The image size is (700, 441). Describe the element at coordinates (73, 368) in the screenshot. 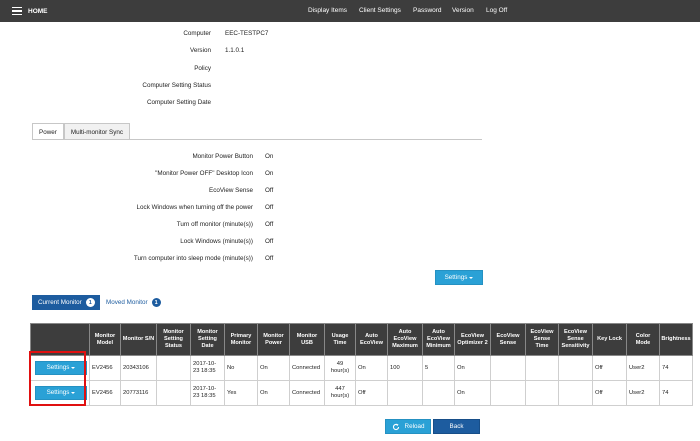

I see `caret-down-icon` at that location.